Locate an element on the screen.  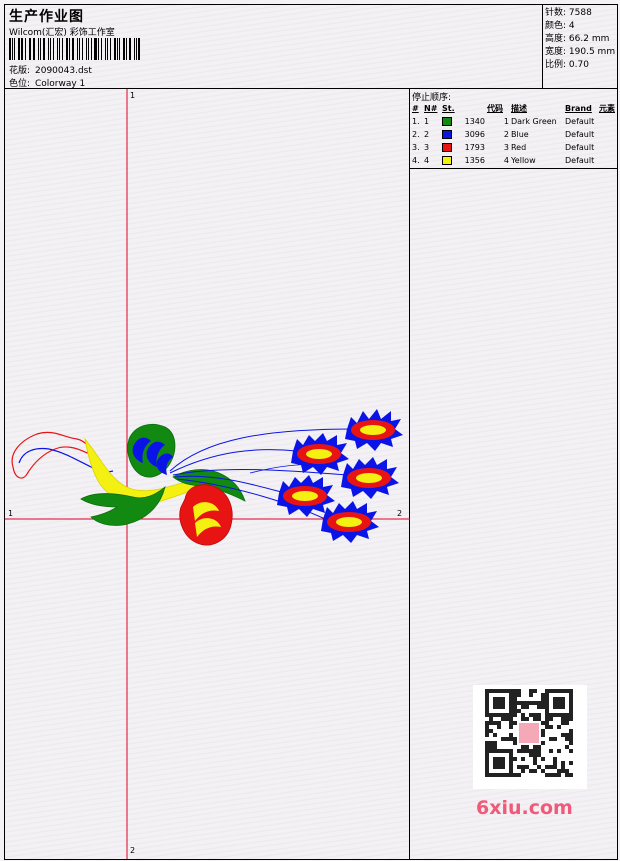
table-row: 1. 1 1340 1 Dark Green Default is located at coordinates (514, 121).